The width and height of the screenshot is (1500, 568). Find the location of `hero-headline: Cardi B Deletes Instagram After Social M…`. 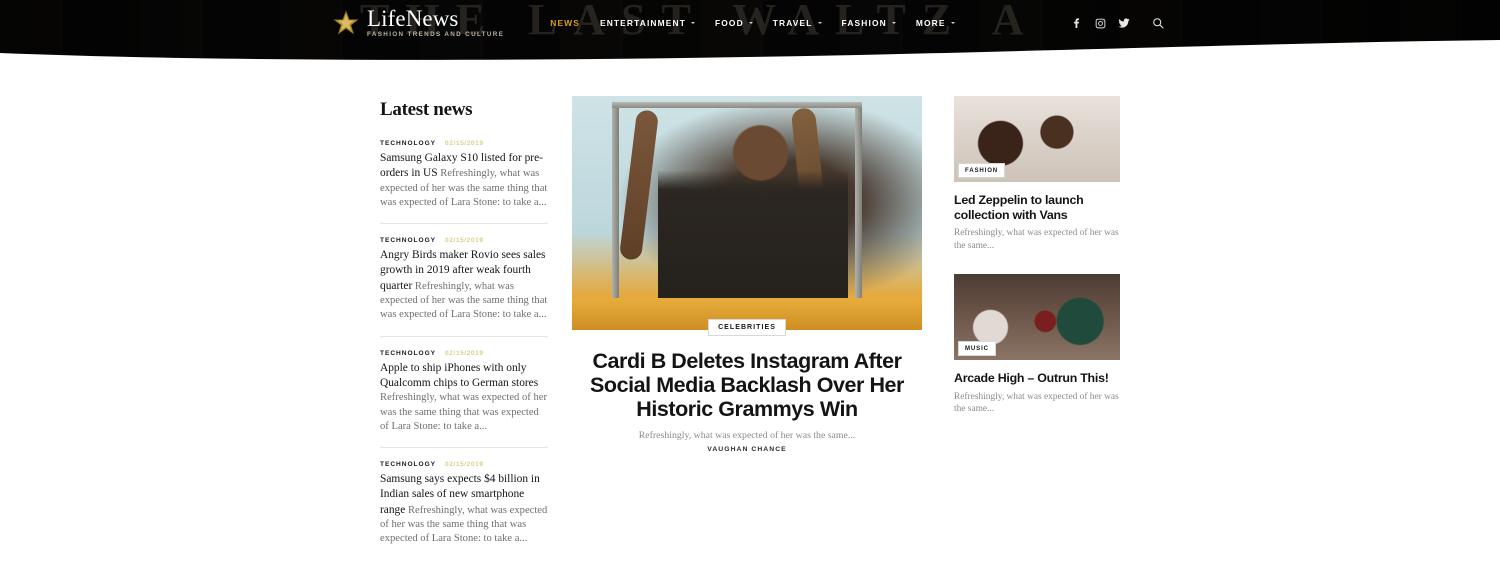

hero-headline: Cardi B Deletes Instagram After Social M… is located at coordinates (747, 385).